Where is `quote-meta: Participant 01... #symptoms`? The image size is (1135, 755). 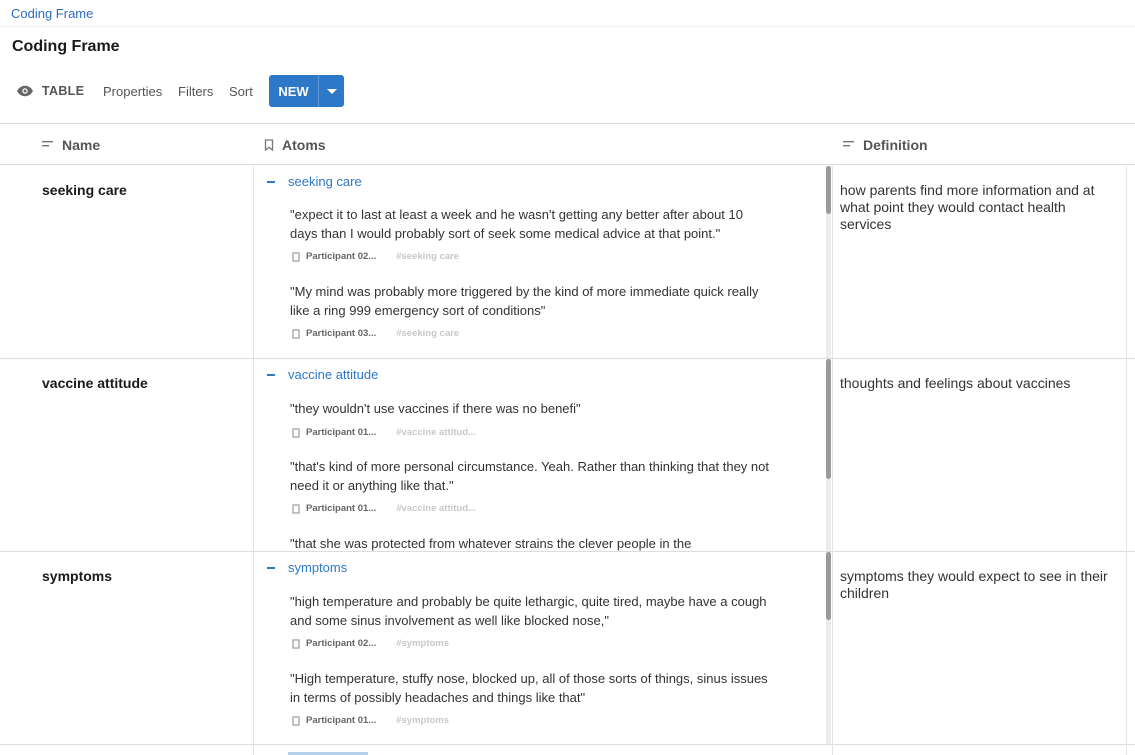
quote-meta: Participant 01... #symptoms is located at coordinates (370, 720).